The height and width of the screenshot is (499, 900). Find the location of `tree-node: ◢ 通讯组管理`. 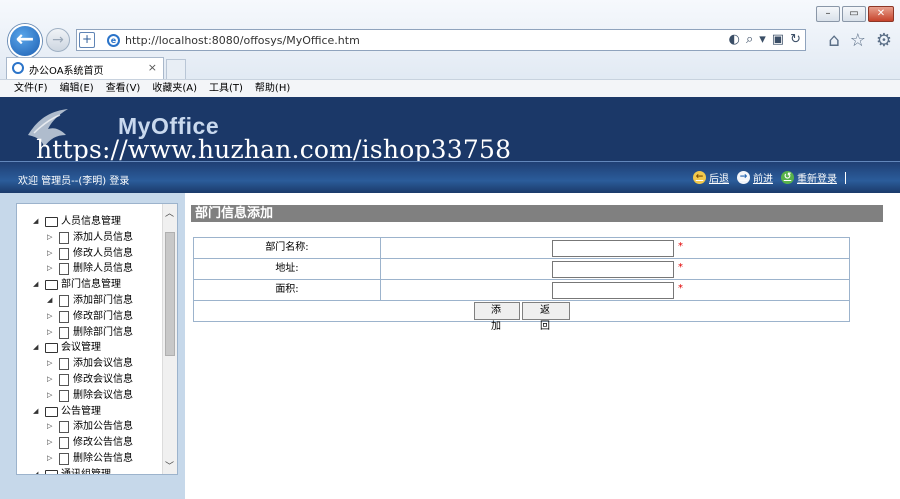

tree-node: ◢ 通讯组管理 is located at coordinates (90, 471).